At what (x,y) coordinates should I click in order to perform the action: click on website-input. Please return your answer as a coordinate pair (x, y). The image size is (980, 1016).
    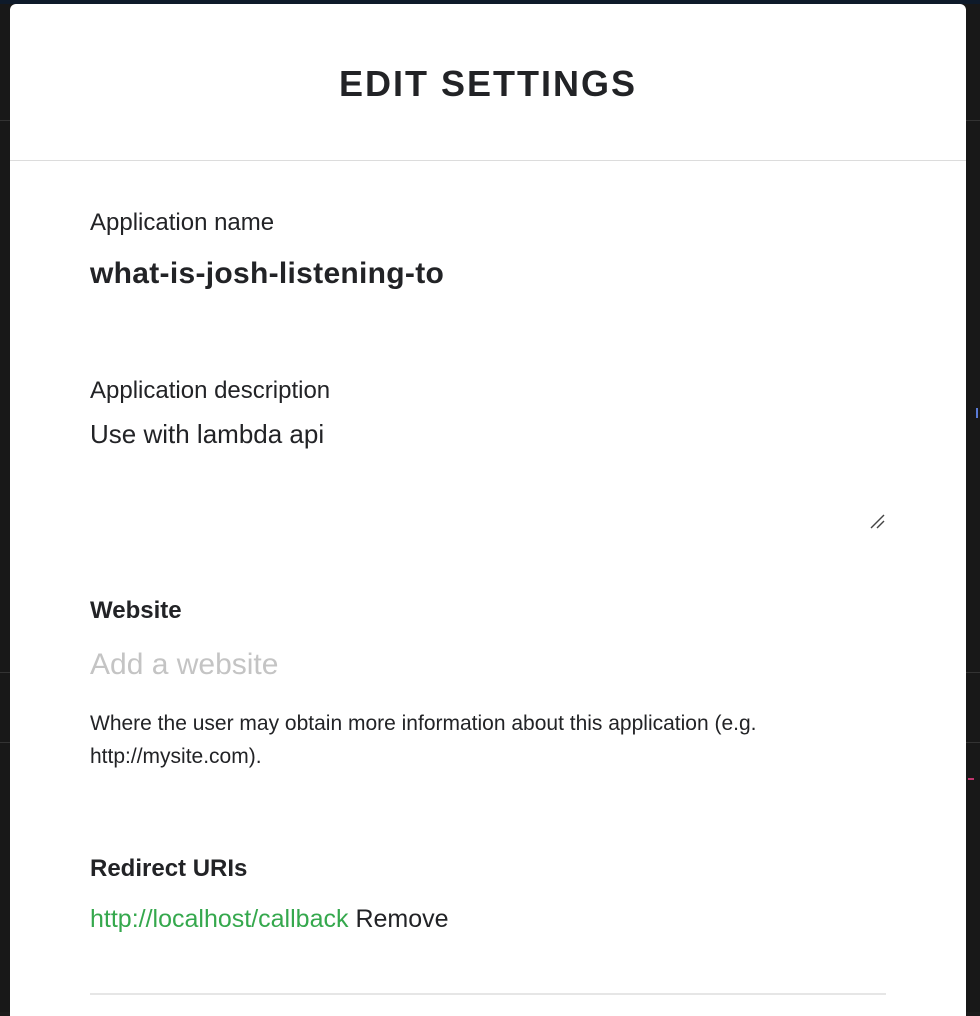
    Looking at the image, I should click on (488, 665).